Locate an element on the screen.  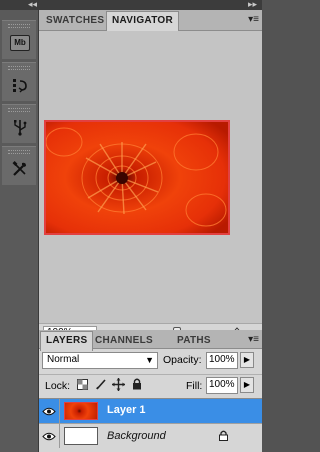
navigator-tab-bar: SWATCHES NAVIGATOR ▾≡ is located at coordinates (150, 20).